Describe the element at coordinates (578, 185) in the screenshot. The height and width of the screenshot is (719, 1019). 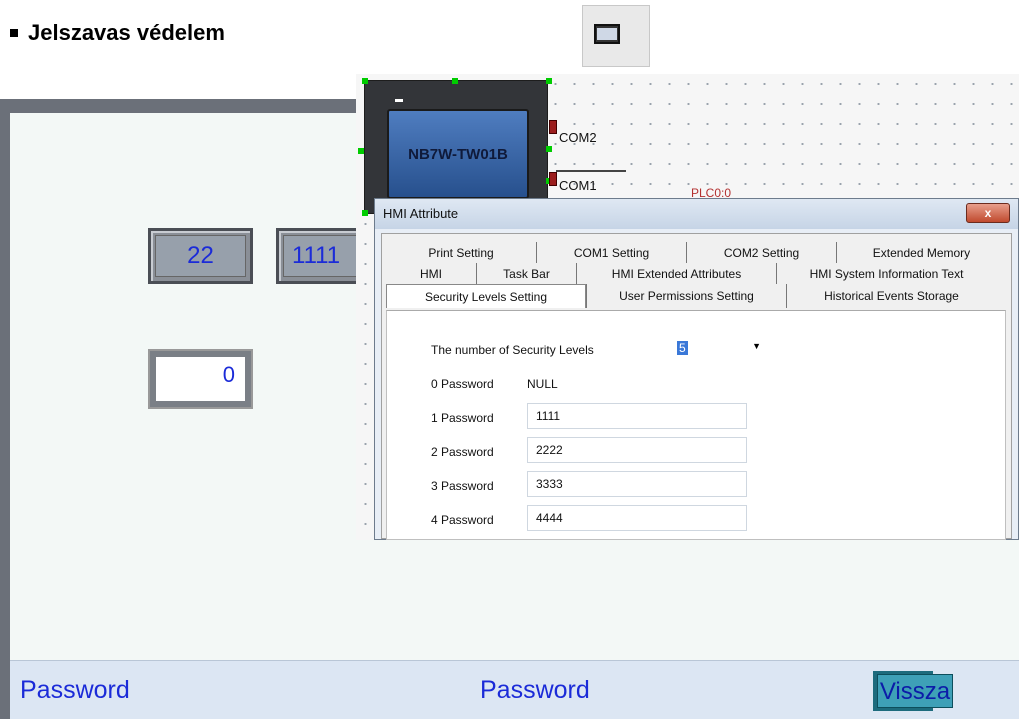
I see `com1-port-label: COM1` at that location.